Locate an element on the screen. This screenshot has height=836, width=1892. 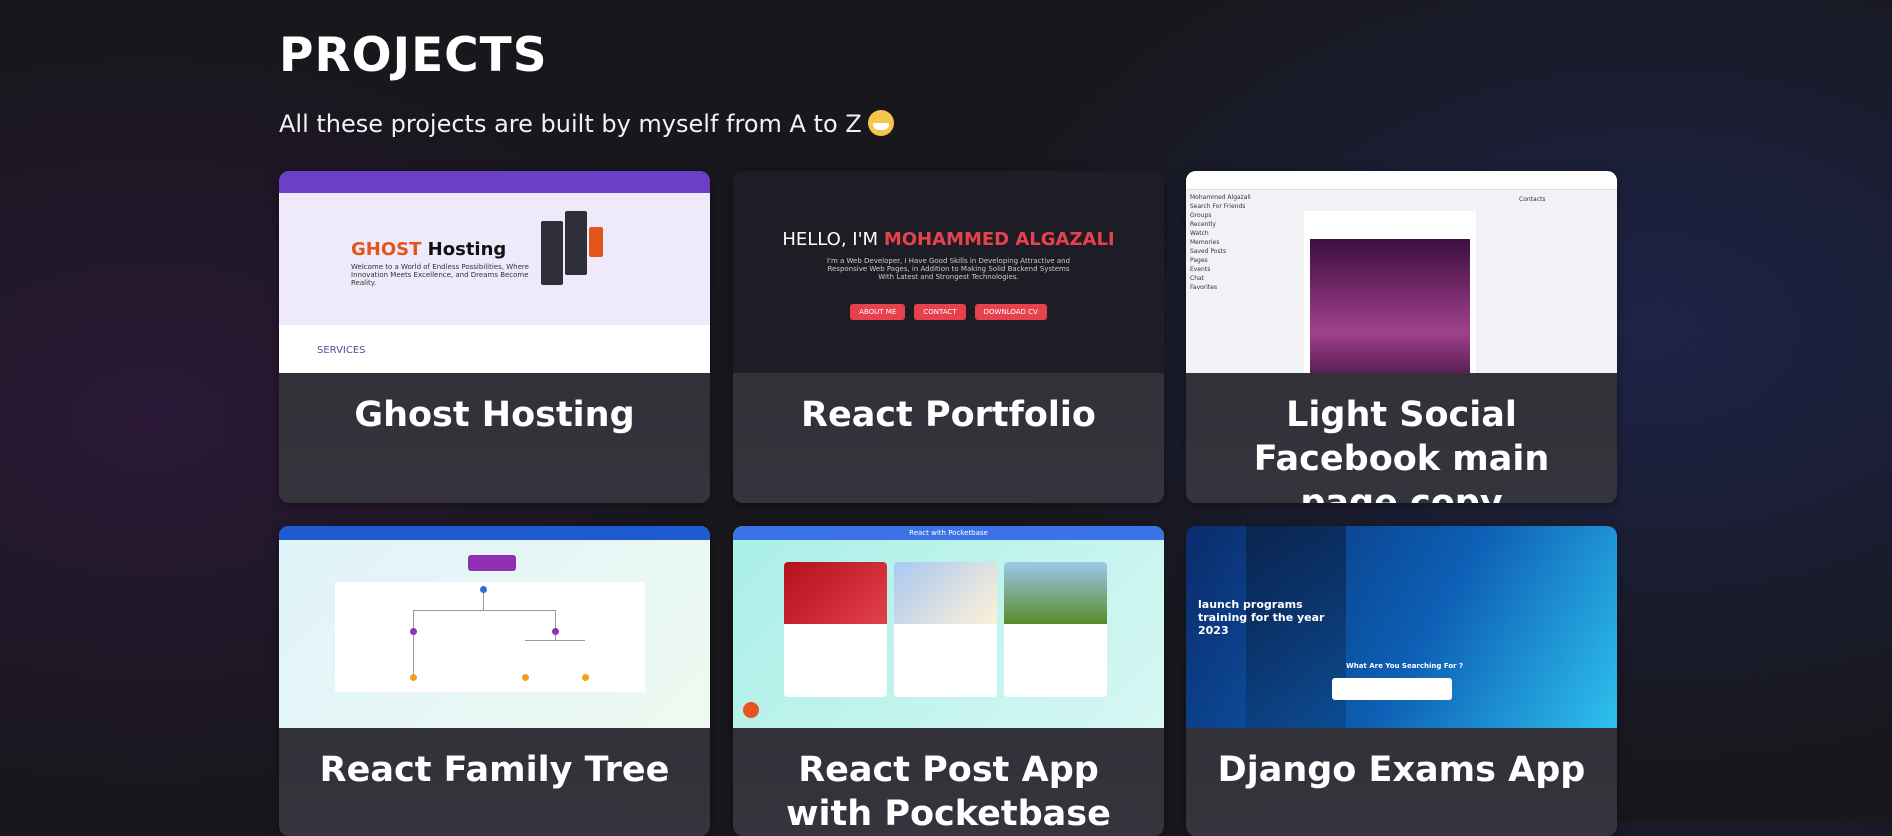
grin-emoji-icon is located at coordinates (880, 123).